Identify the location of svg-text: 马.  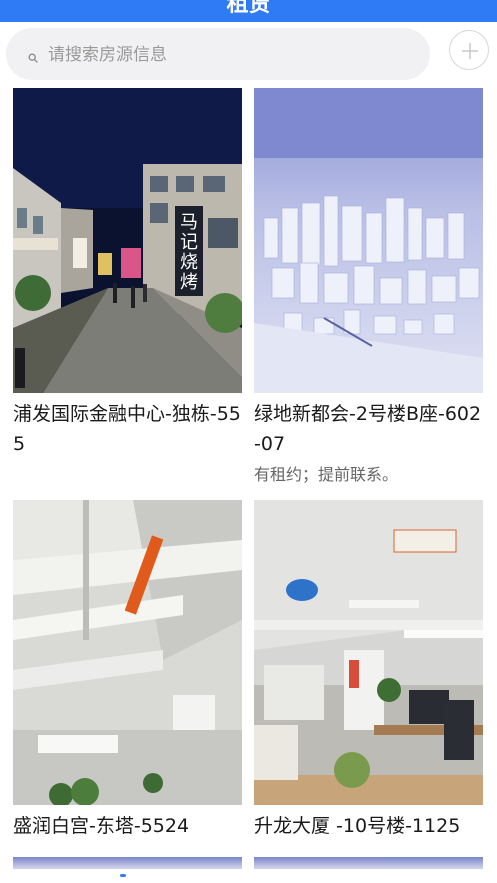
(189, 222).